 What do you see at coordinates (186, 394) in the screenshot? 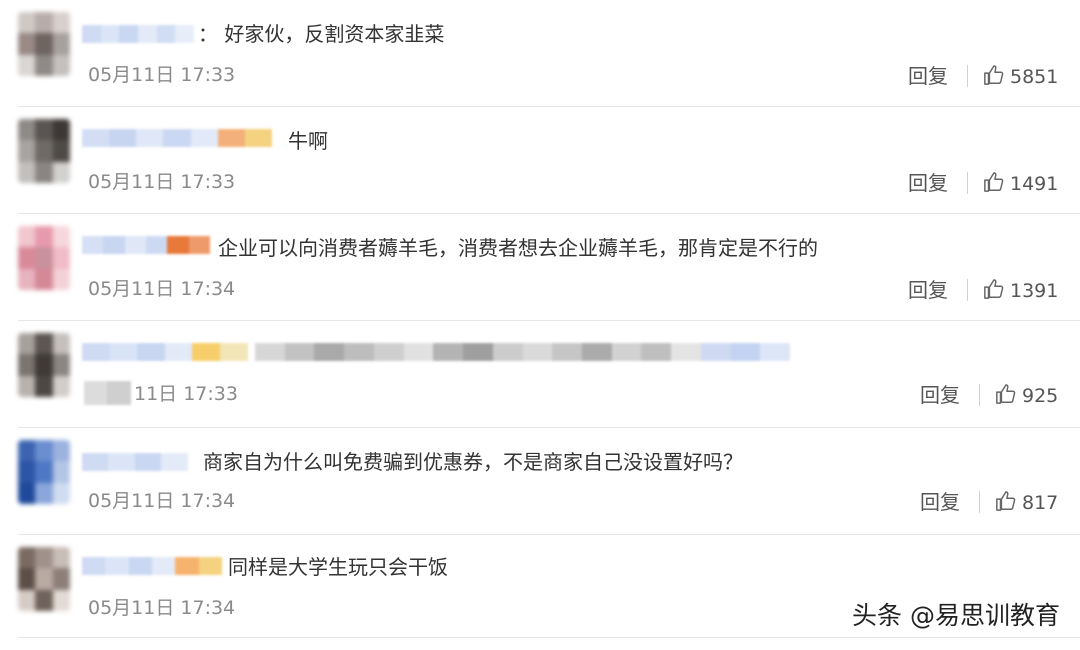
I see `comment-time: 11日 17:33` at bounding box center [186, 394].